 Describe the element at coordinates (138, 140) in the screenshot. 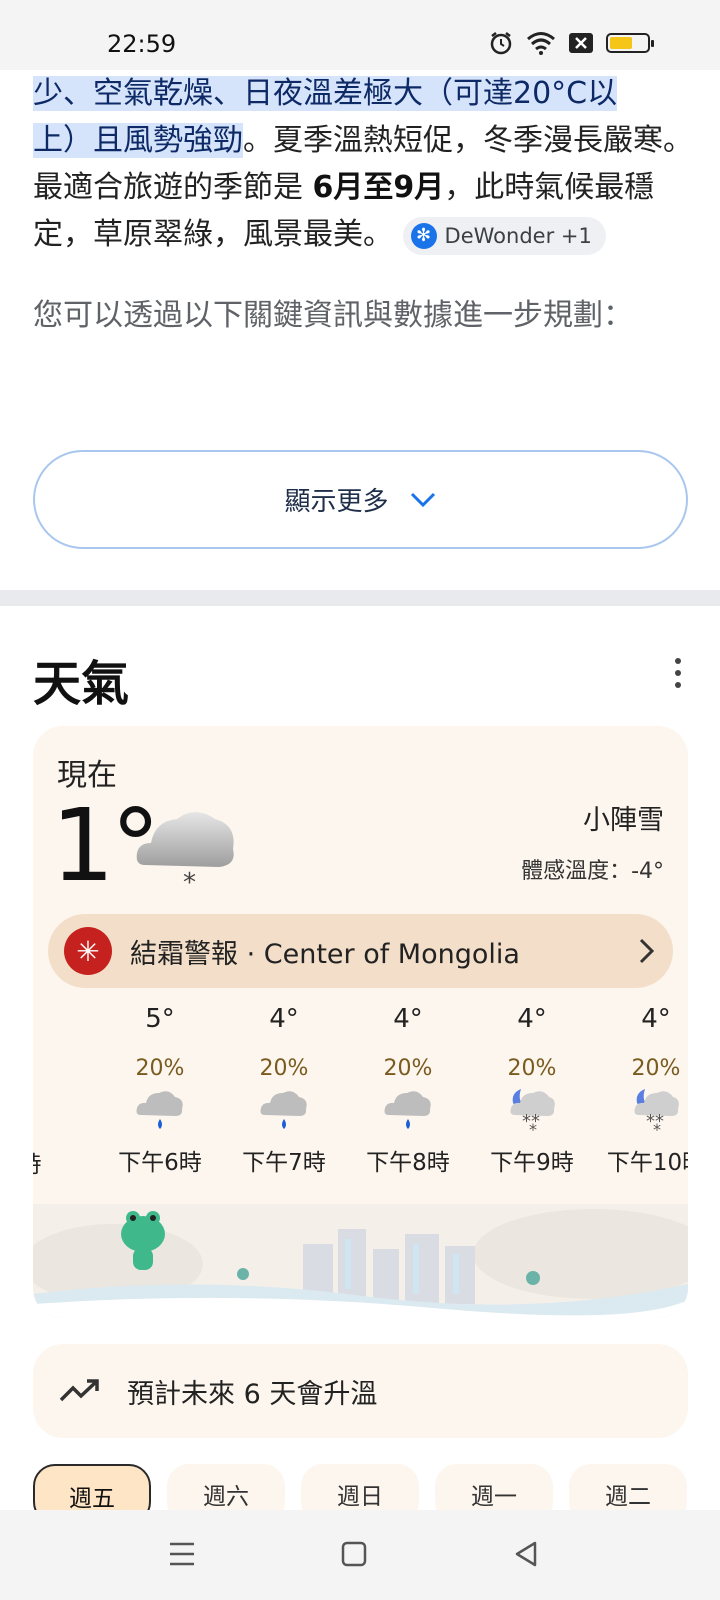

I see `highlighted-text-2: 上）且風勢強勁` at that location.